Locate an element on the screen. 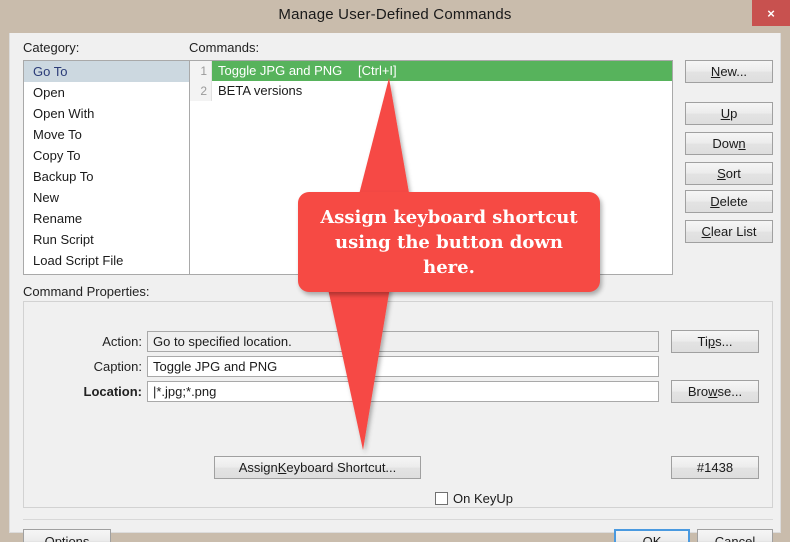 This screenshot has width=790, height=542. close-button: × is located at coordinates (771, 13).